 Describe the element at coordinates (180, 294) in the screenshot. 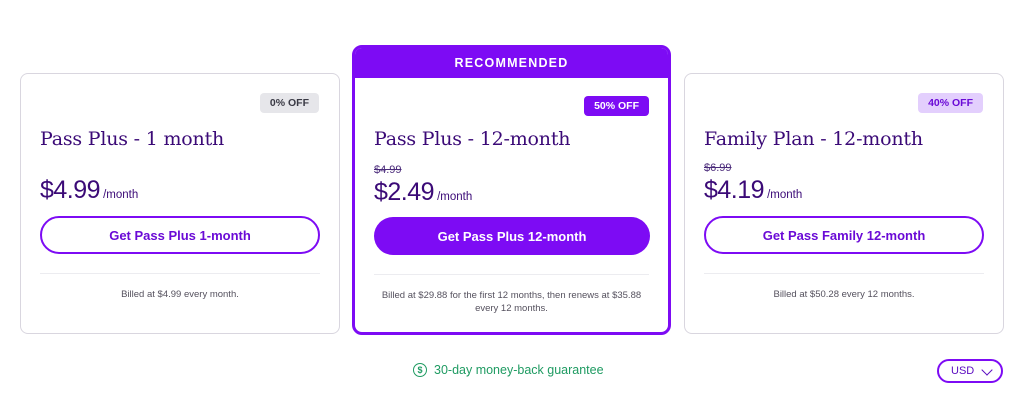

I see `billing-note: Billed at $4.99 every month.` at that location.